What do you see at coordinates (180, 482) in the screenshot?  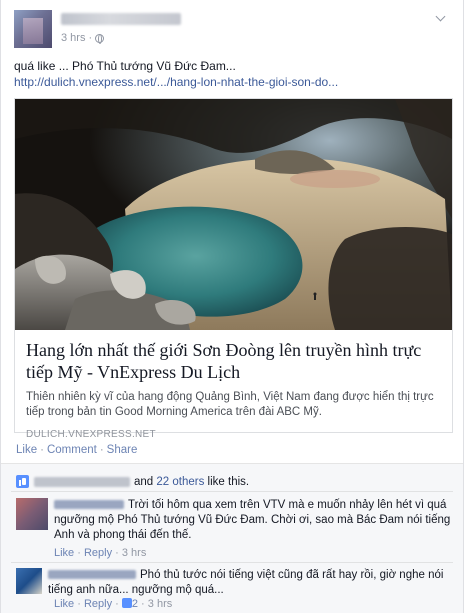 I see `likes-others-link: 22 others` at bounding box center [180, 482].